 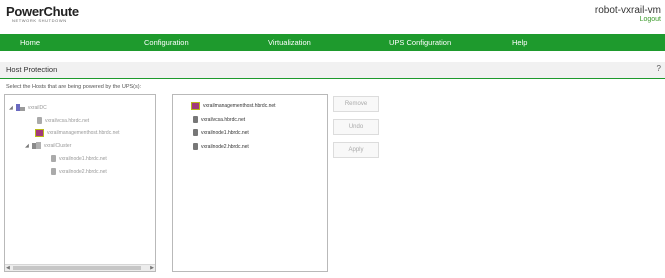 I want to click on tree-node-host: vxrailnode1.hbrdc.net, so click(x=79, y=158).